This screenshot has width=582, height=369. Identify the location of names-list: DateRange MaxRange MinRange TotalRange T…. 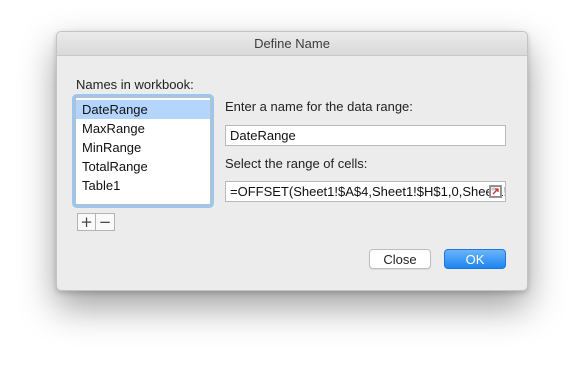
(143, 151).